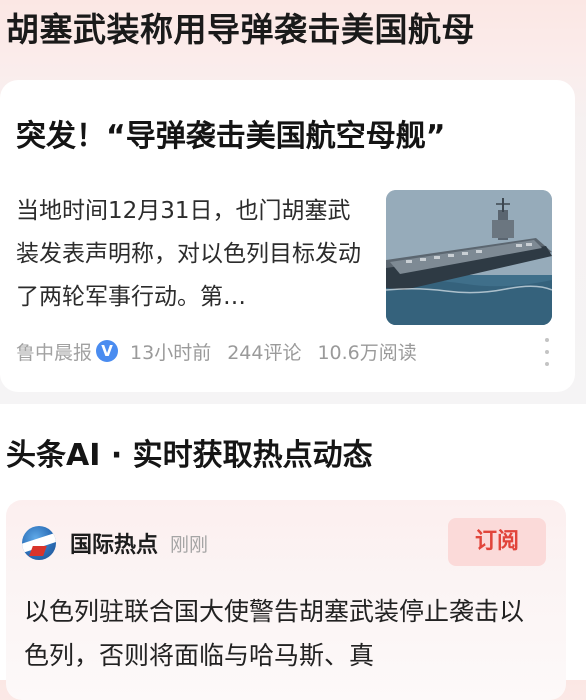 This screenshot has width=586, height=700. Describe the element at coordinates (171, 352) in the screenshot. I see `news-time: 13小时前` at that location.